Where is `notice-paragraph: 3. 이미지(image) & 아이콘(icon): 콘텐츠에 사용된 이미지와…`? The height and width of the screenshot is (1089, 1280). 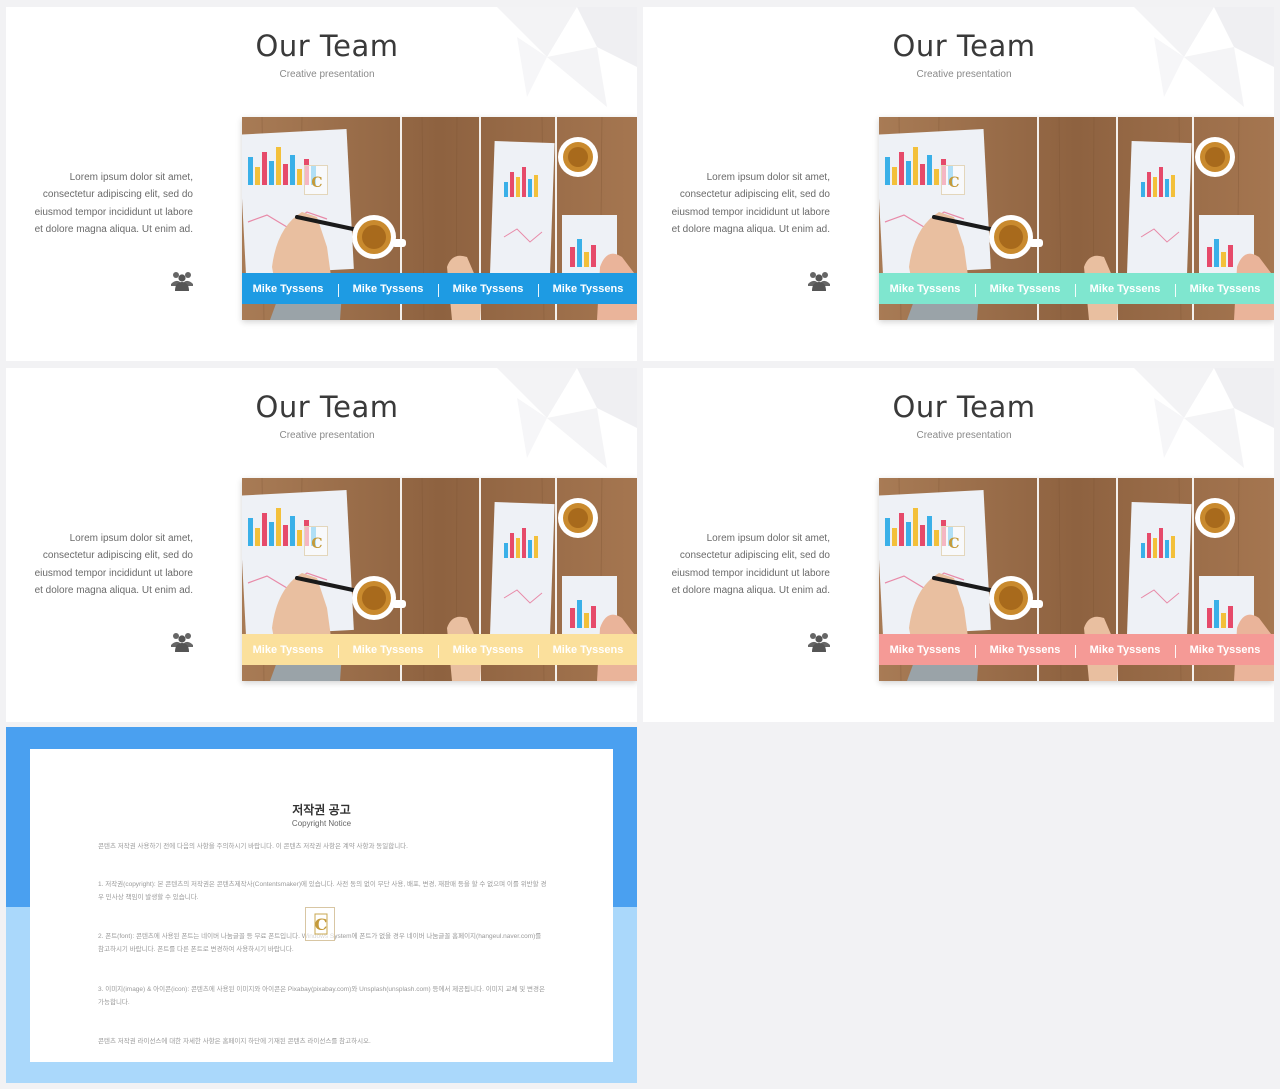 notice-paragraph: 3. 이미지(image) & 아이콘(icon): 콘텐츠에 사용된 이미지와… is located at coordinates (321, 996).